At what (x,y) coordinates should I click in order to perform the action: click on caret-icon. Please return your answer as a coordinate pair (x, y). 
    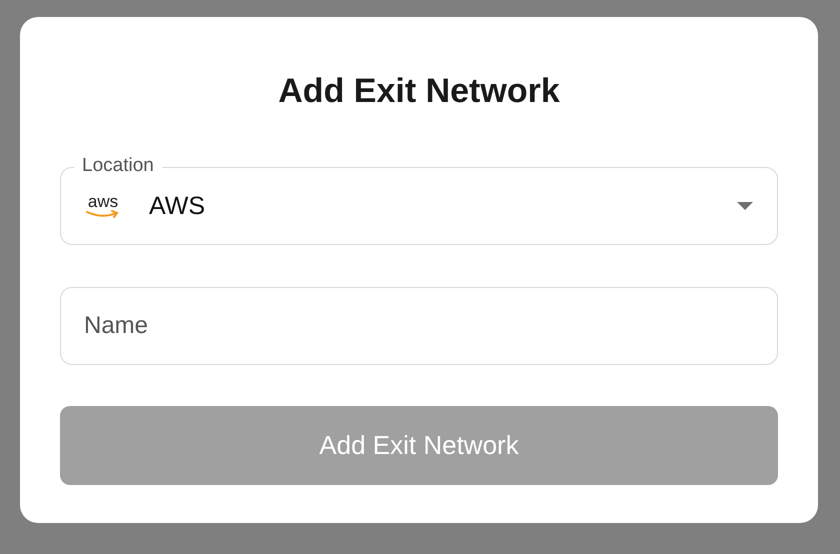
    Looking at the image, I should click on (745, 206).